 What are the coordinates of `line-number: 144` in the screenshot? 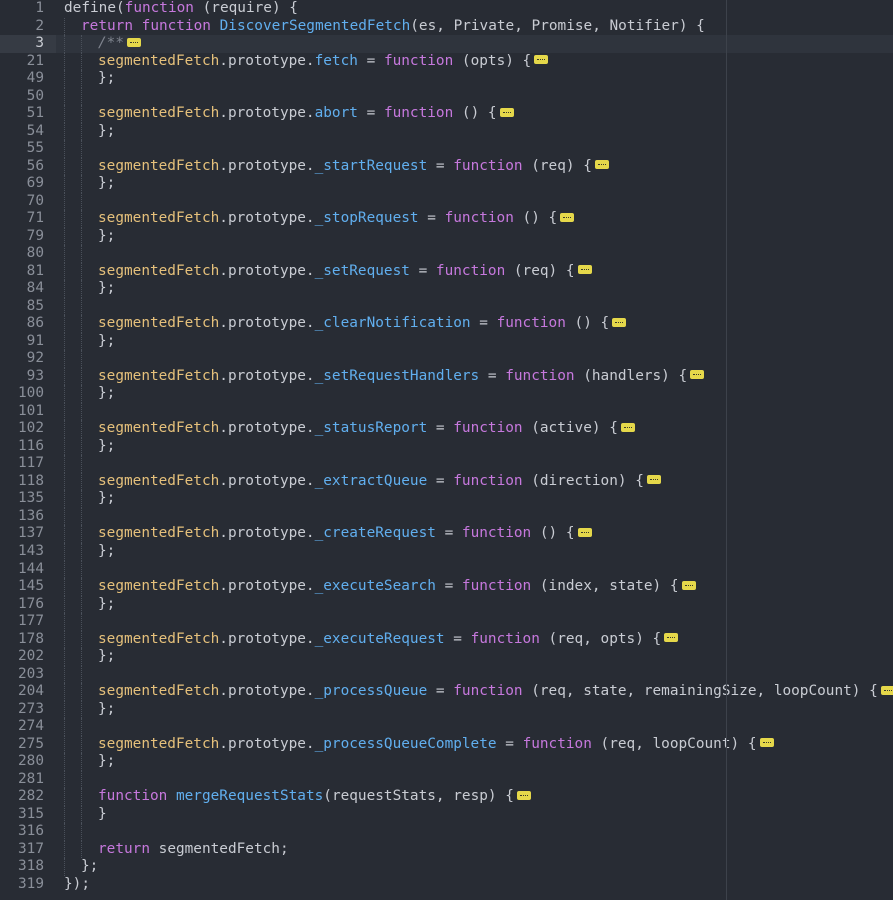 It's located at (28, 570).